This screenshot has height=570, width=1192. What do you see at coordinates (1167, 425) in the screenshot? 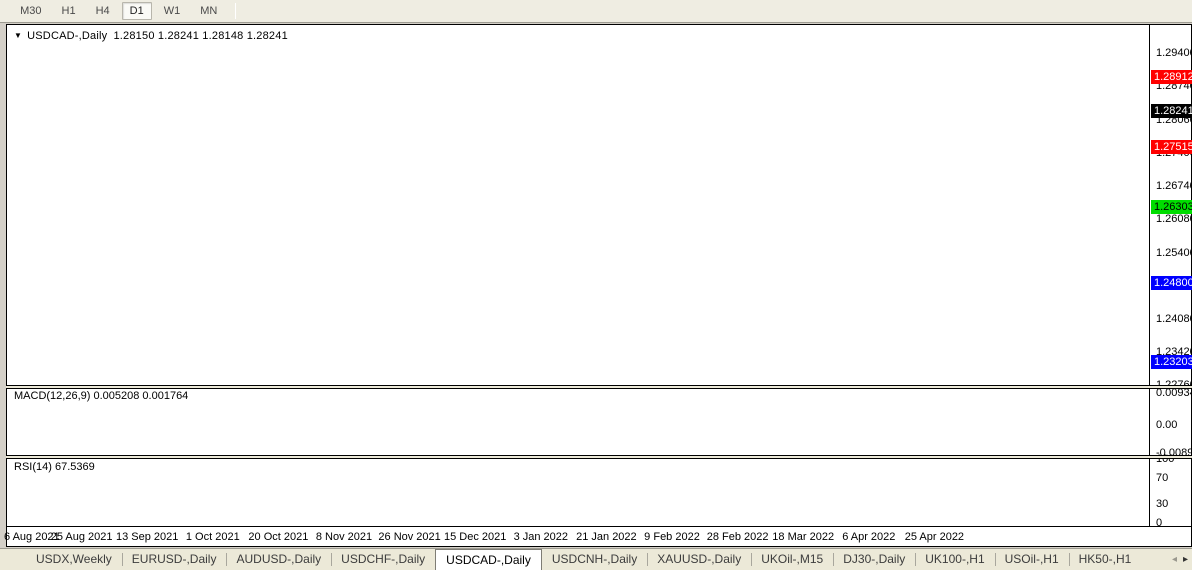
I see `macd-tick-label: 0.00` at bounding box center [1167, 425].